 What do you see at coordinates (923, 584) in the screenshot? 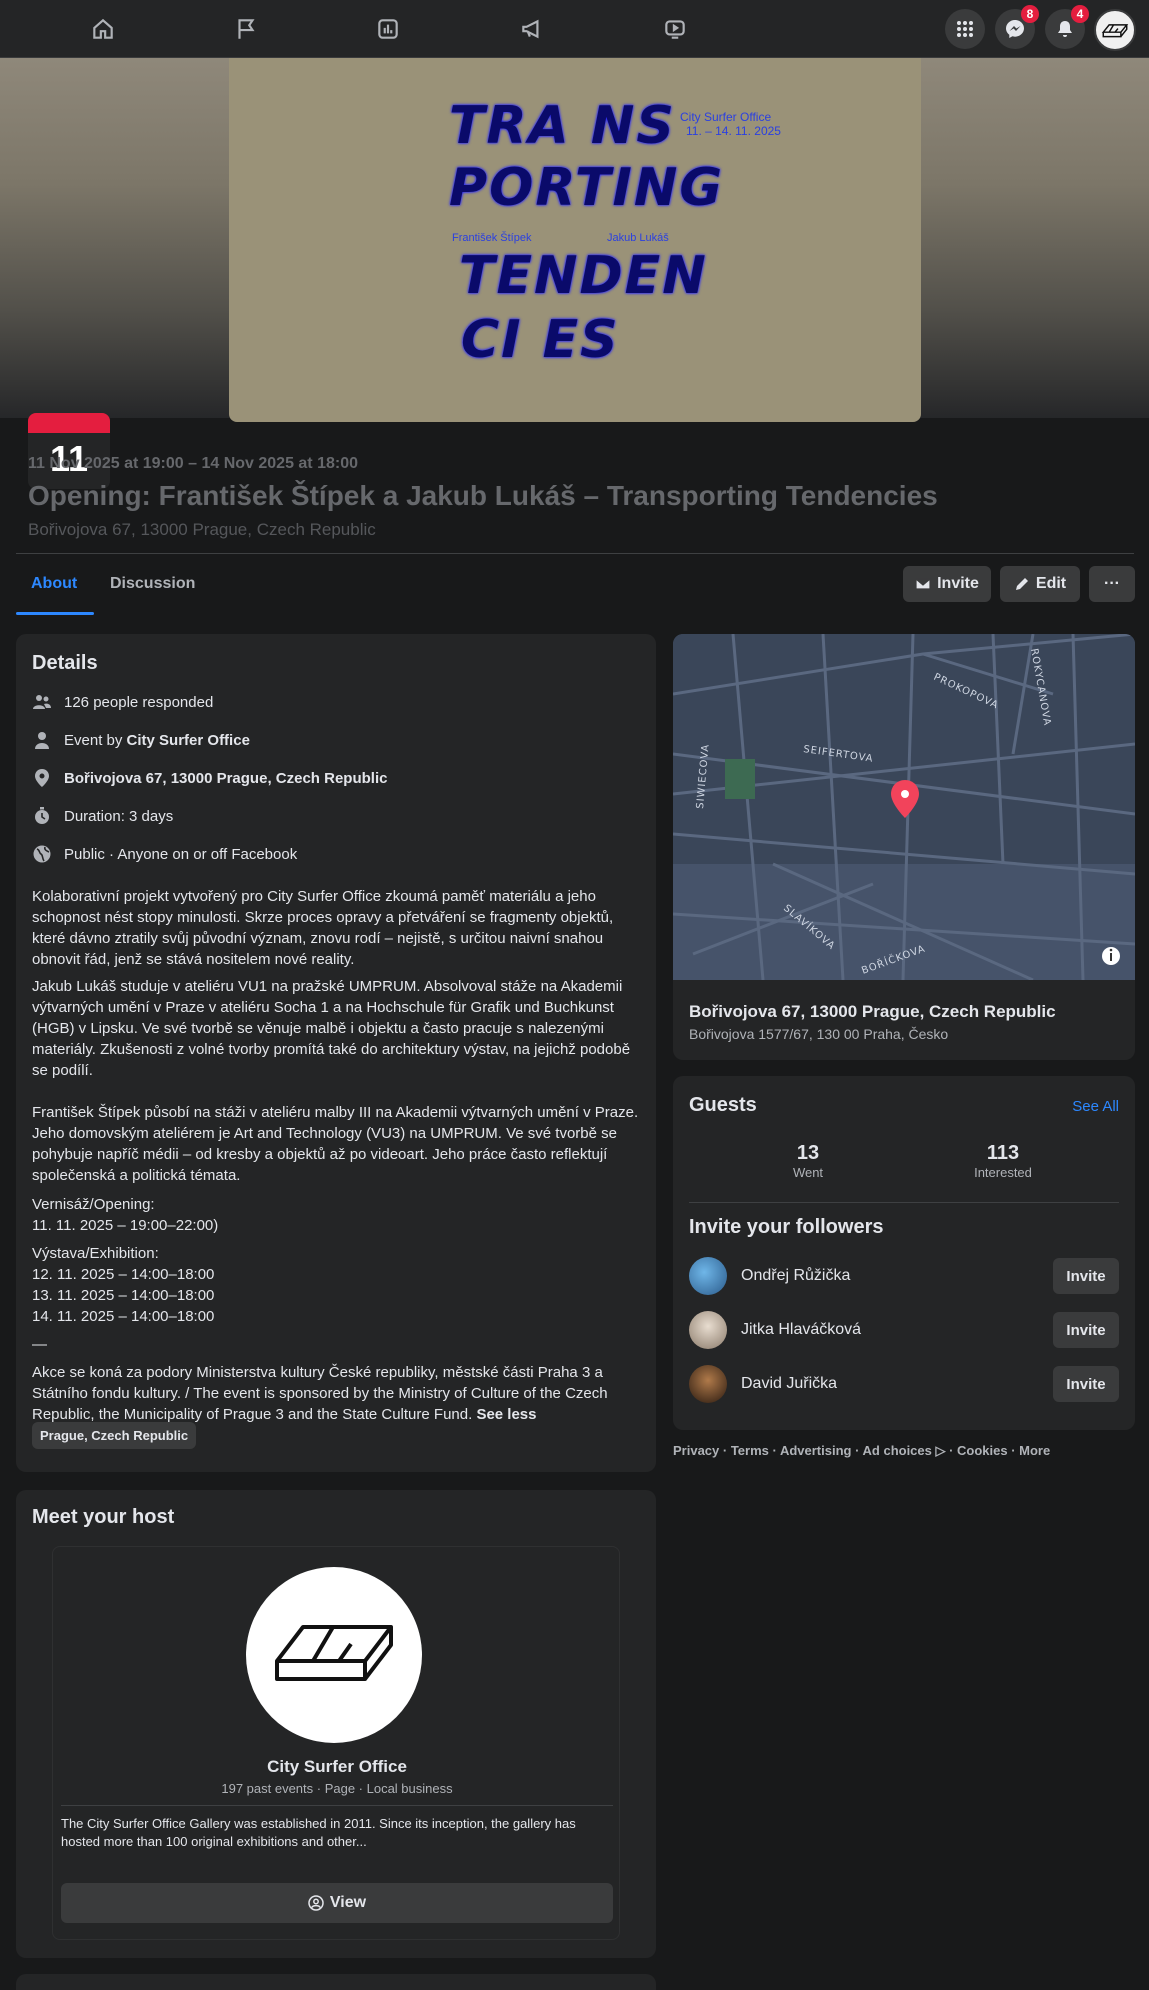
I see `envelope-icon` at bounding box center [923, 584].